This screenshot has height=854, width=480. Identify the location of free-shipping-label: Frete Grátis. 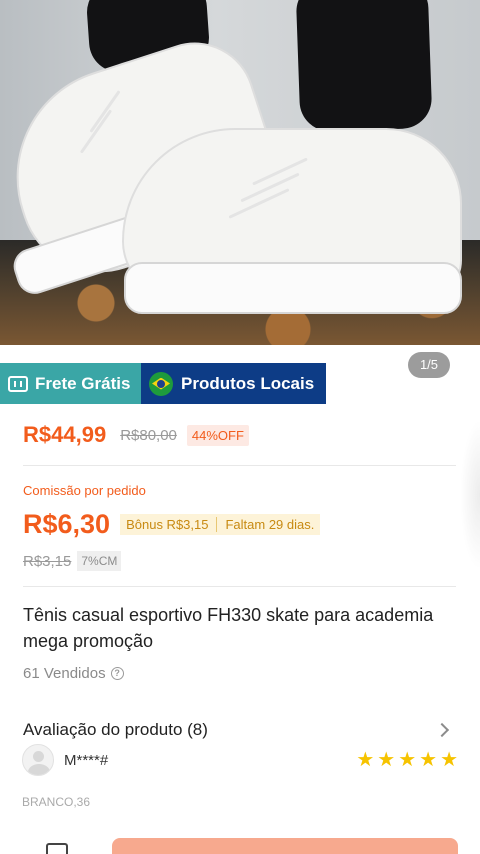
(83, 383).